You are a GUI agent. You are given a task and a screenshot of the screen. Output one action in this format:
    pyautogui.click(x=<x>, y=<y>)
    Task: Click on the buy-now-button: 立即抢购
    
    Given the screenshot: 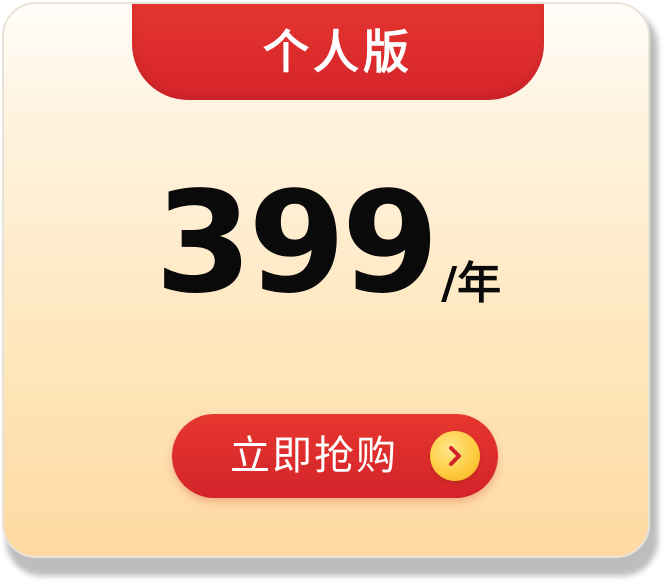 What is the action you would take?
    pyautogui.click(x=335, y=456)
    